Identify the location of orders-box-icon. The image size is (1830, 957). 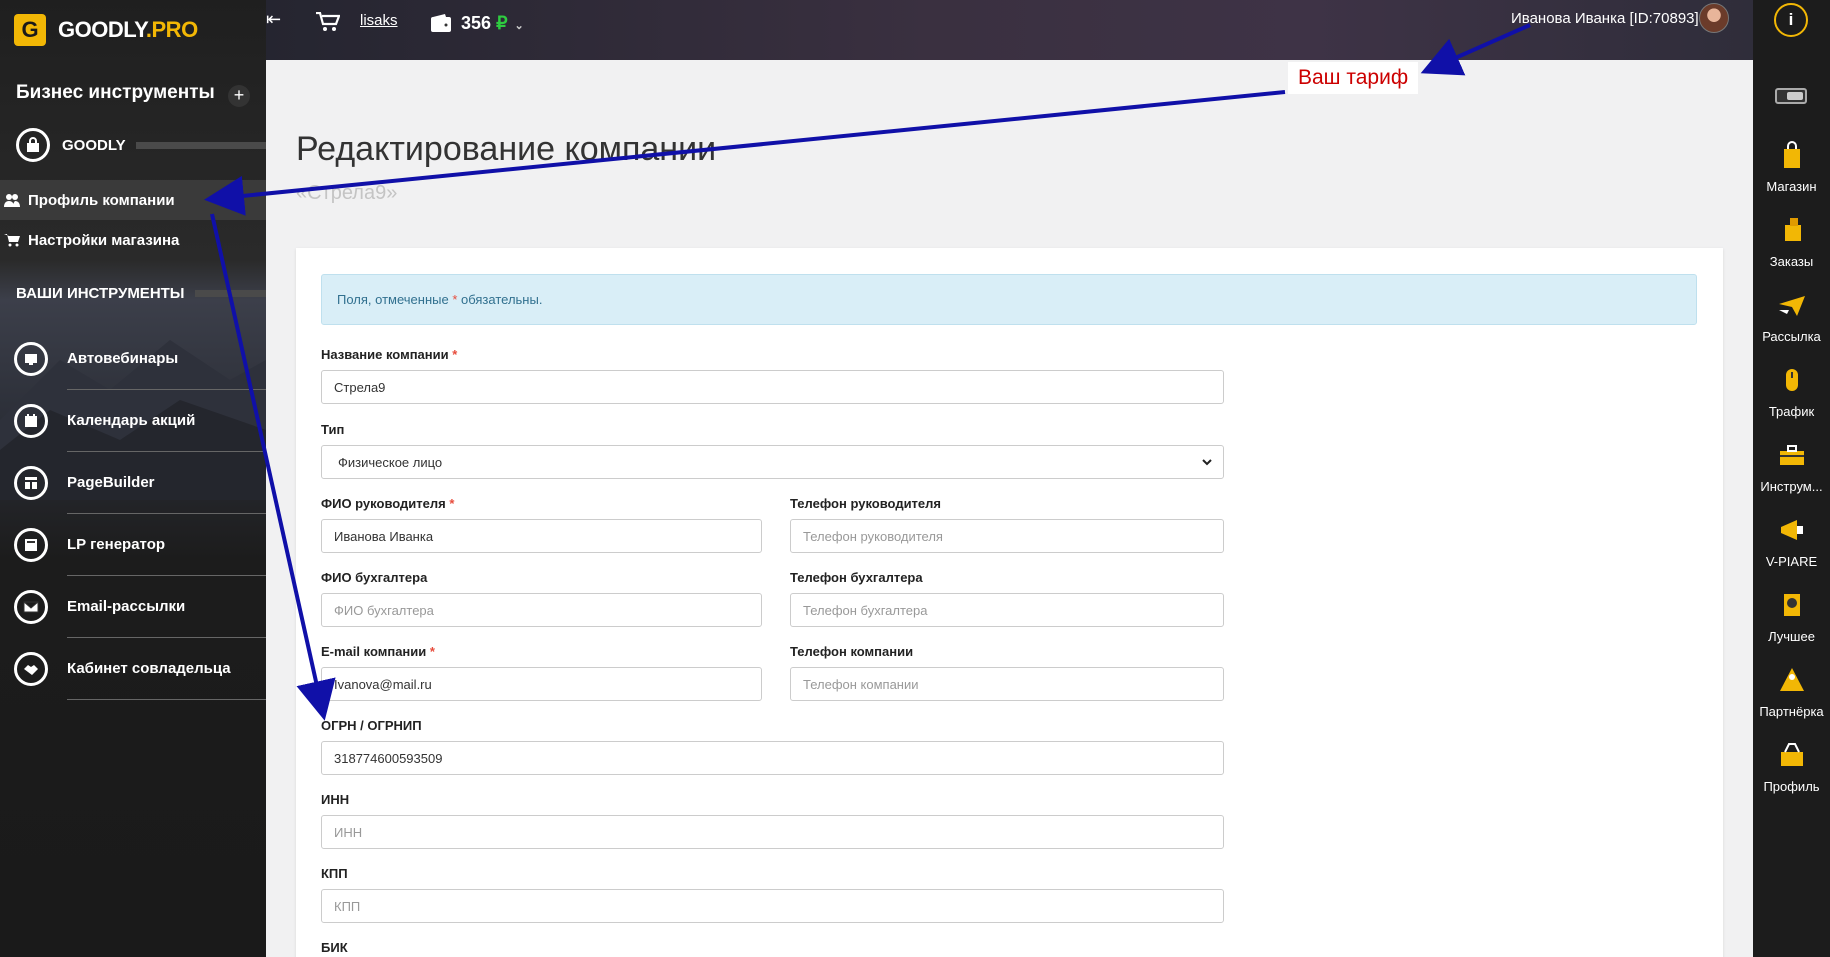
(1792, 229).